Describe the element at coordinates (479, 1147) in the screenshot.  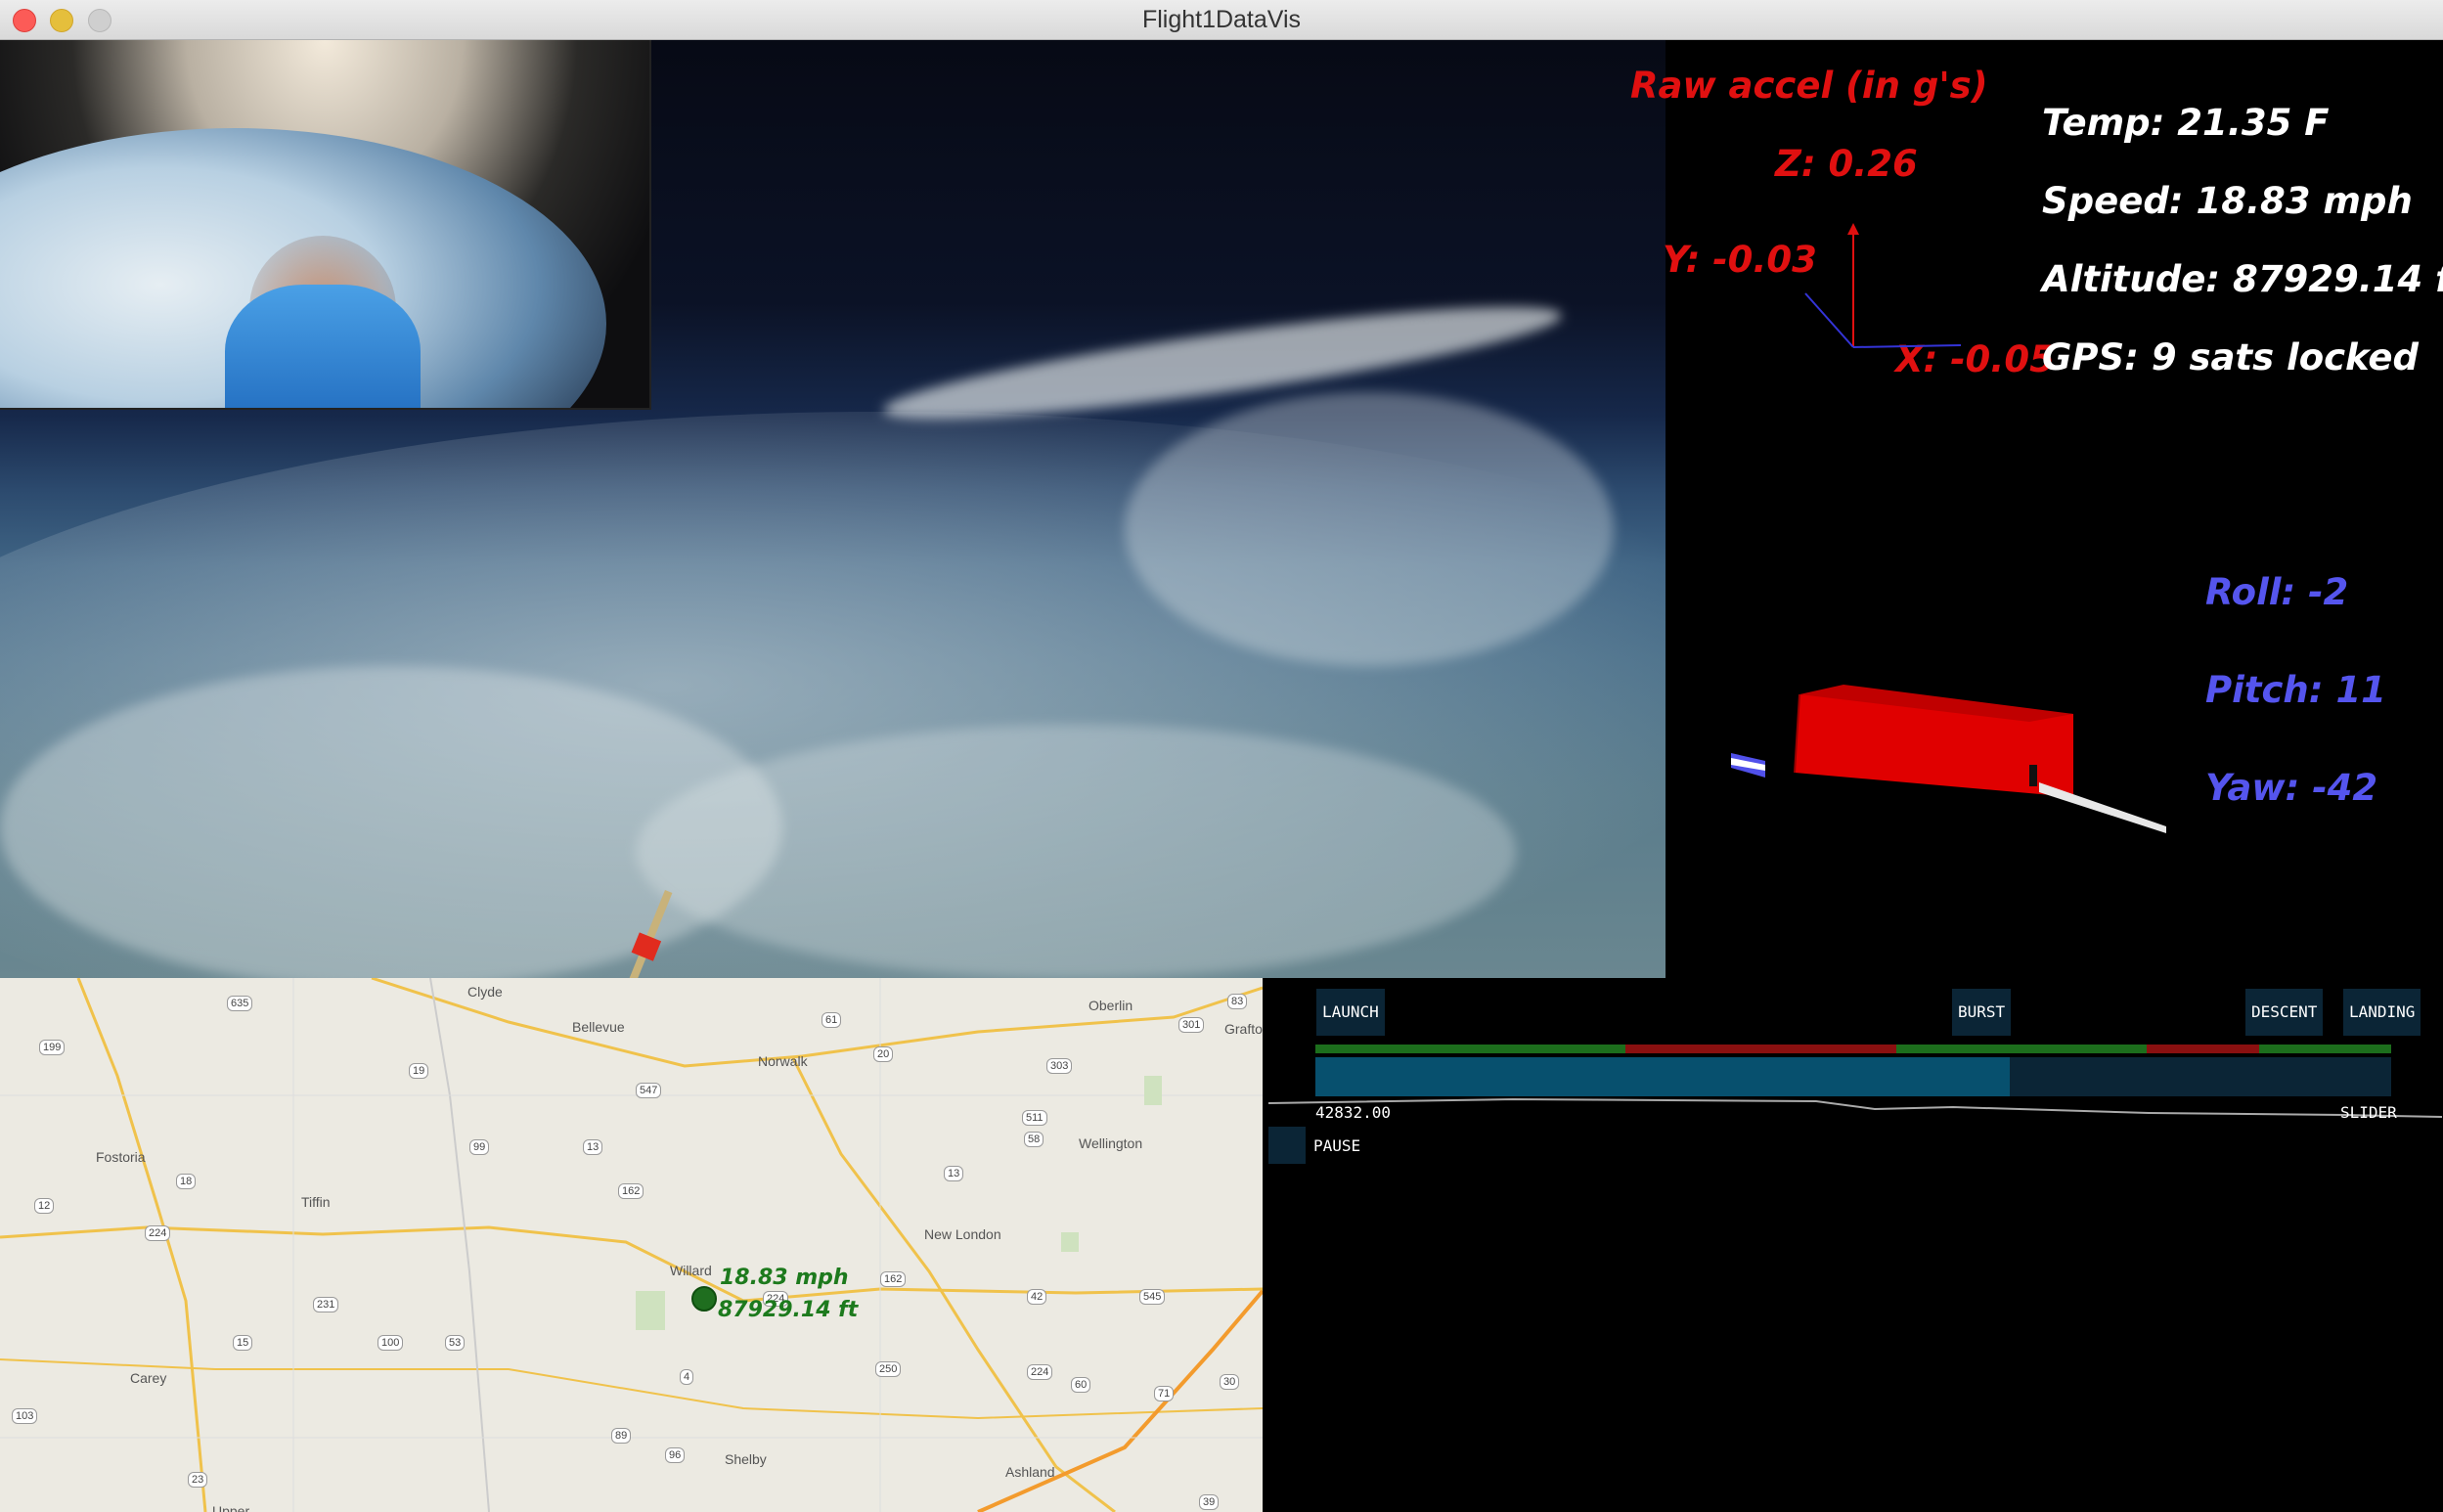
I see `route-shield: 99` at that location.